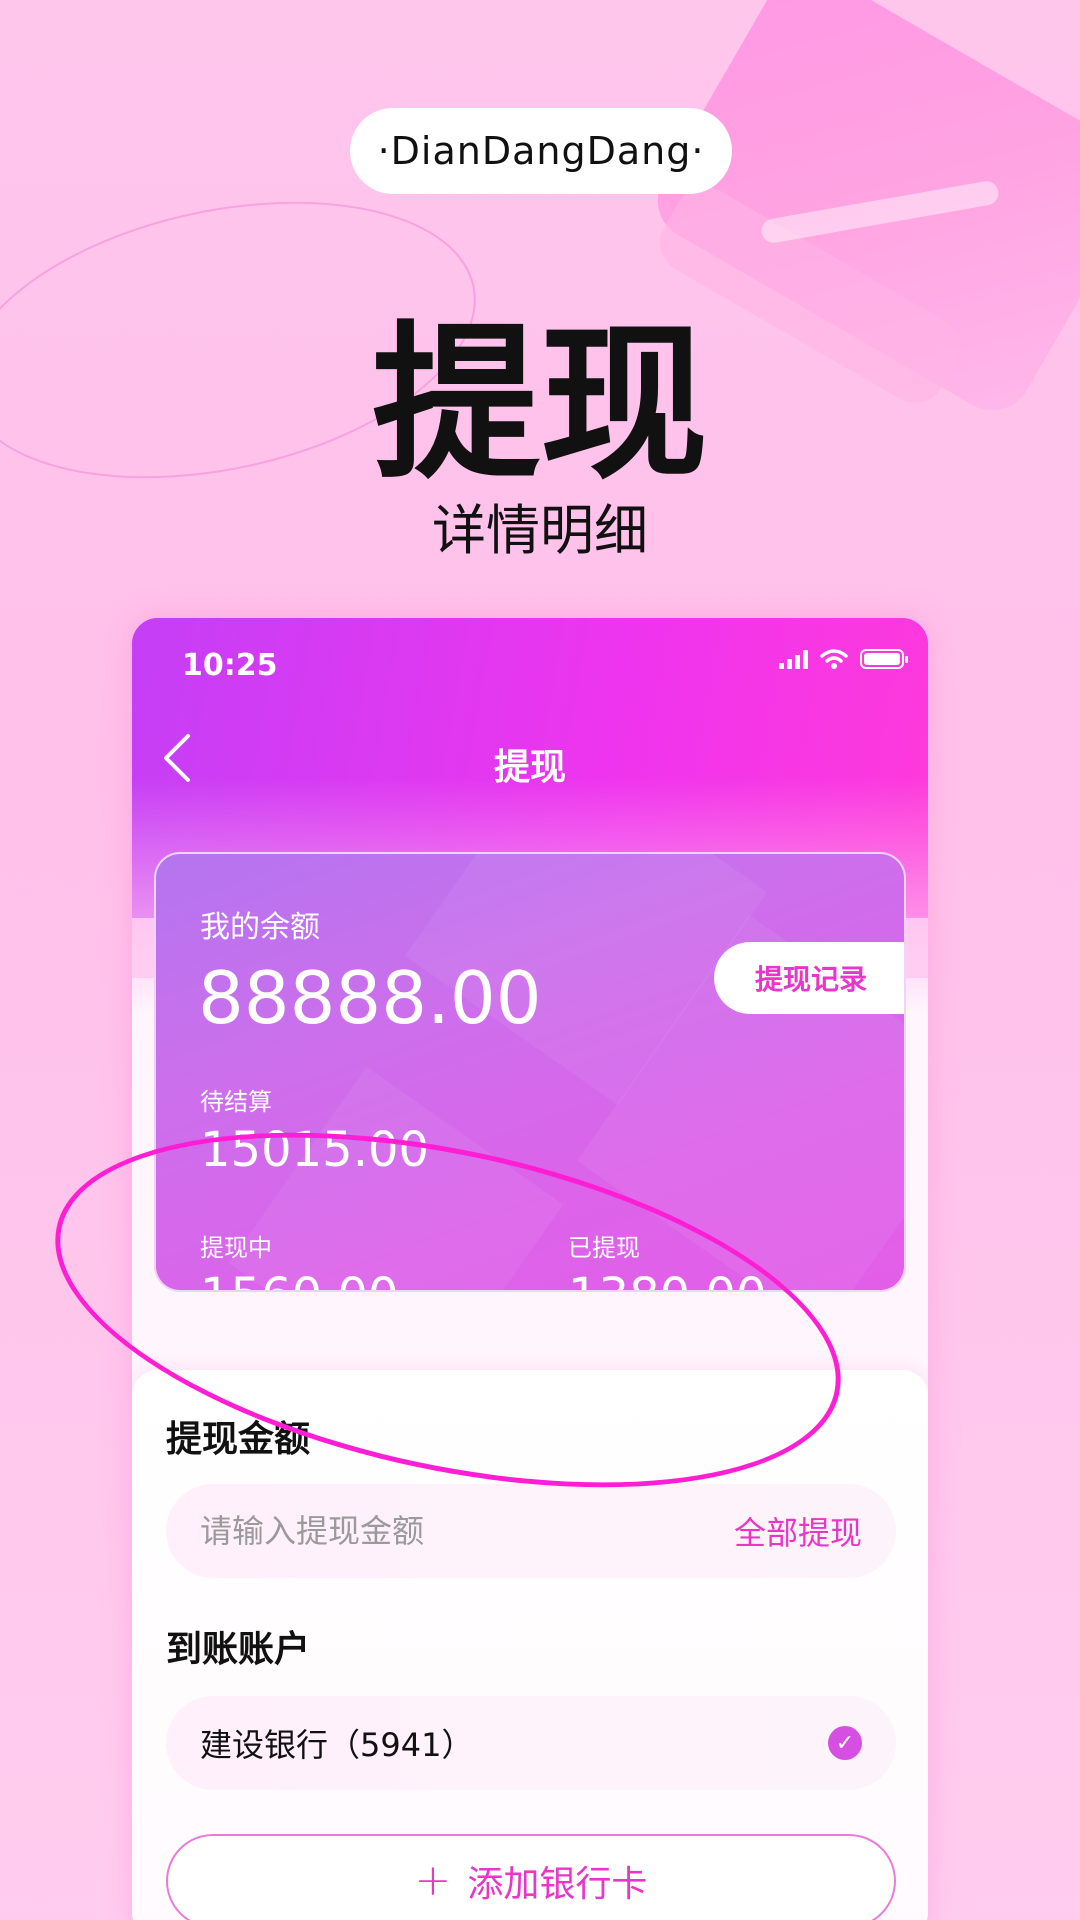  What do you see at coordinates (433, 1880) in the screenshot?
I see `plus-icon: +` at bounding box center [433, 1880].